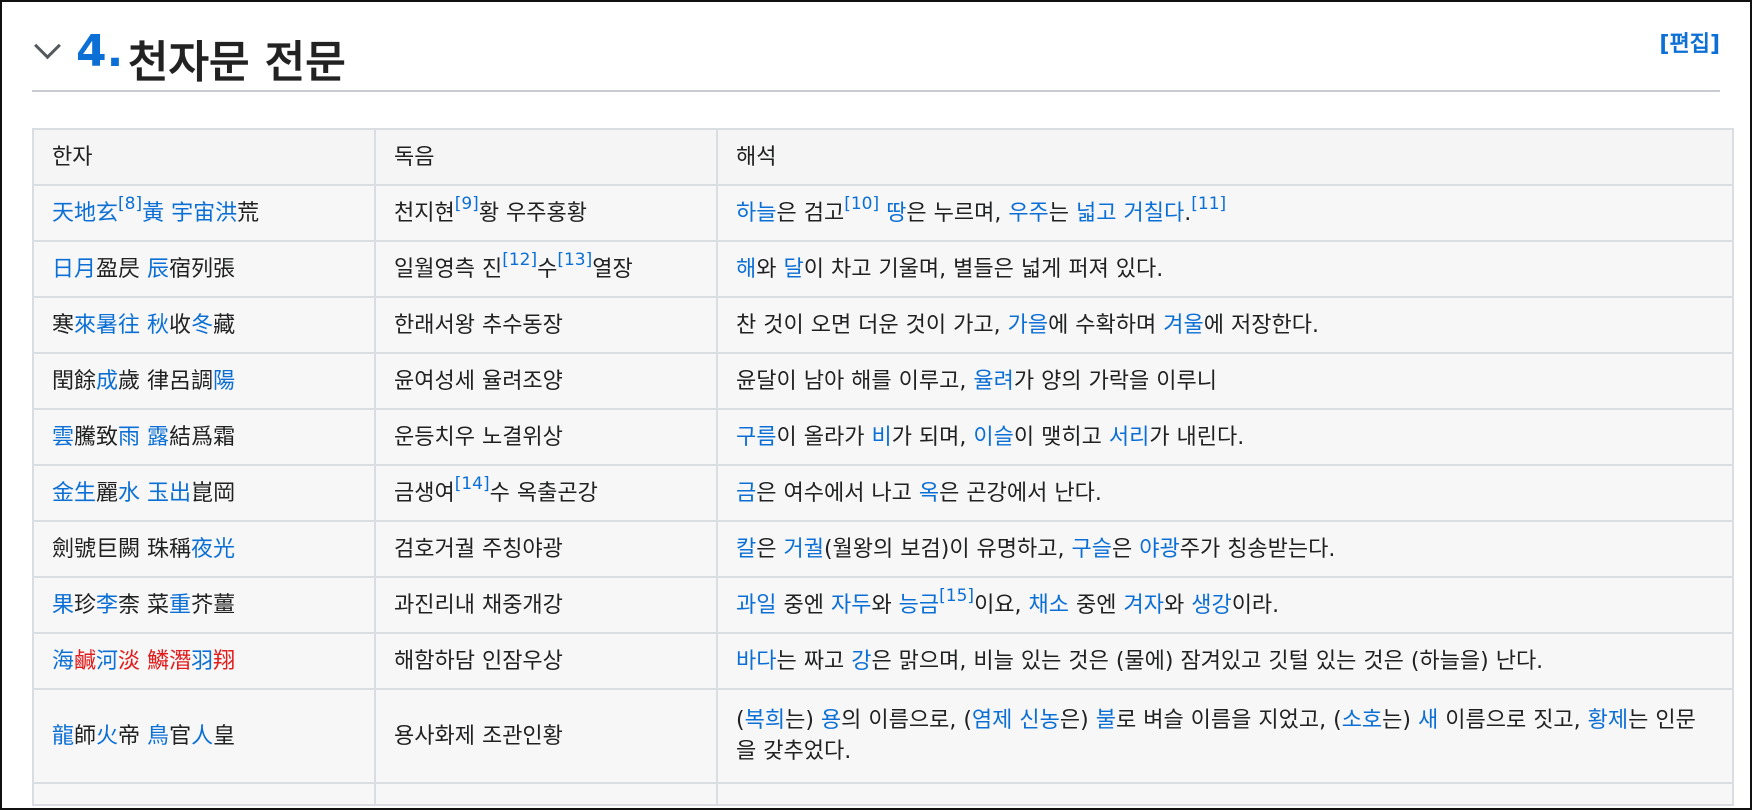 The width and height of the screenshot is (1752, 810). Describe the element at coordinates (770, 549) in the screenshot. I see `cell-text: 은` at that location.